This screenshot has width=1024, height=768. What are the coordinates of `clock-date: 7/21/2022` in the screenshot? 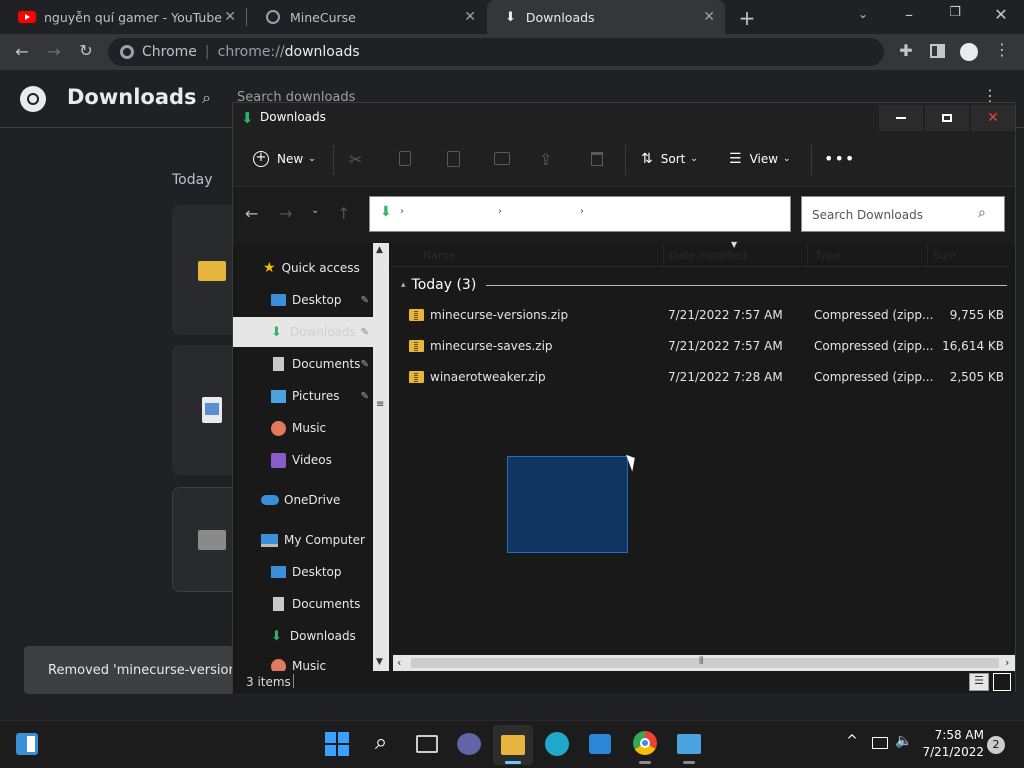 It's located at (950, 752).